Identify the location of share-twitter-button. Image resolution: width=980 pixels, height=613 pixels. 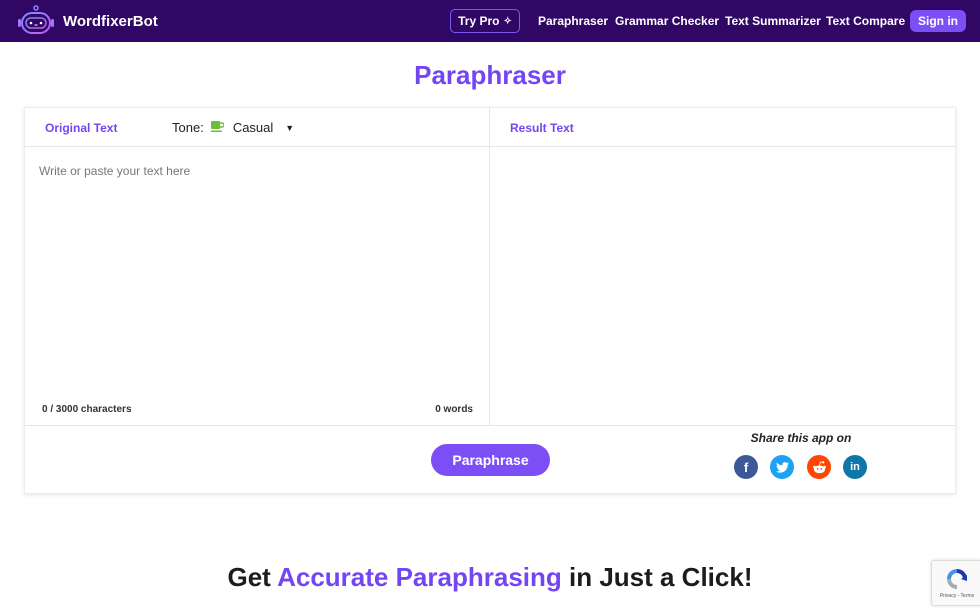
(782, 467).